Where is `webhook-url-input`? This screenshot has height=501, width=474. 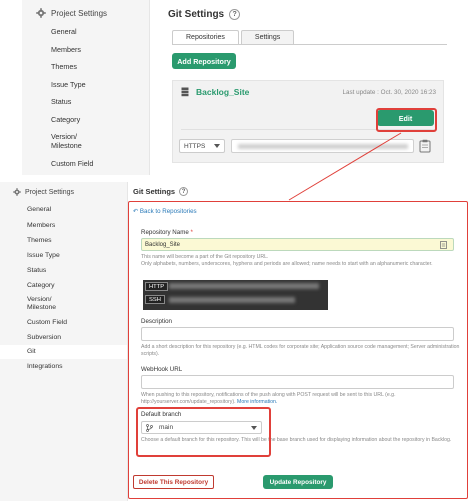 webhook-url-input is located at coordinates (297, 382).